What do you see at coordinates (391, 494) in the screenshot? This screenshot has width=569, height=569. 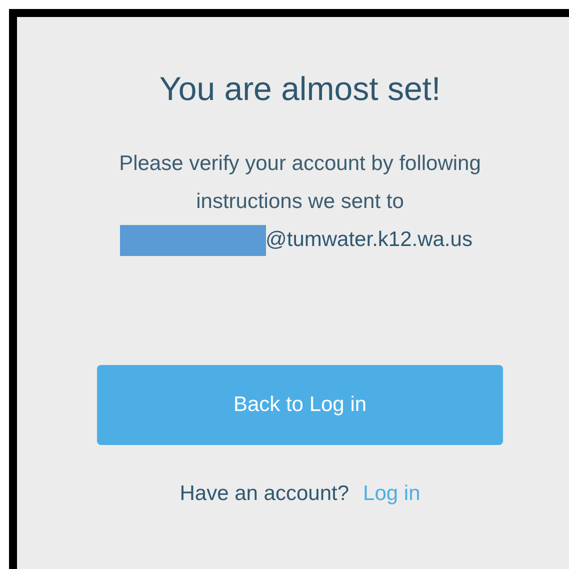 I see `login-link: Log in` at bounding box center [391, 494].